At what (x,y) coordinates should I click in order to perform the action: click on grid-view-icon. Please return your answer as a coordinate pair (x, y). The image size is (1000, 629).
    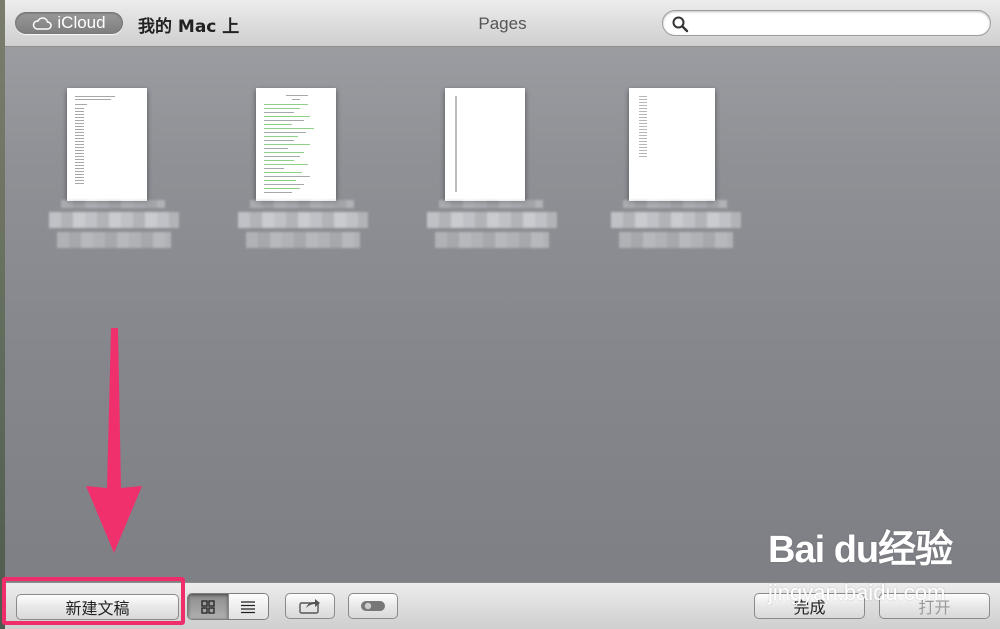
    Looking at the image, I should click on (208, 606).